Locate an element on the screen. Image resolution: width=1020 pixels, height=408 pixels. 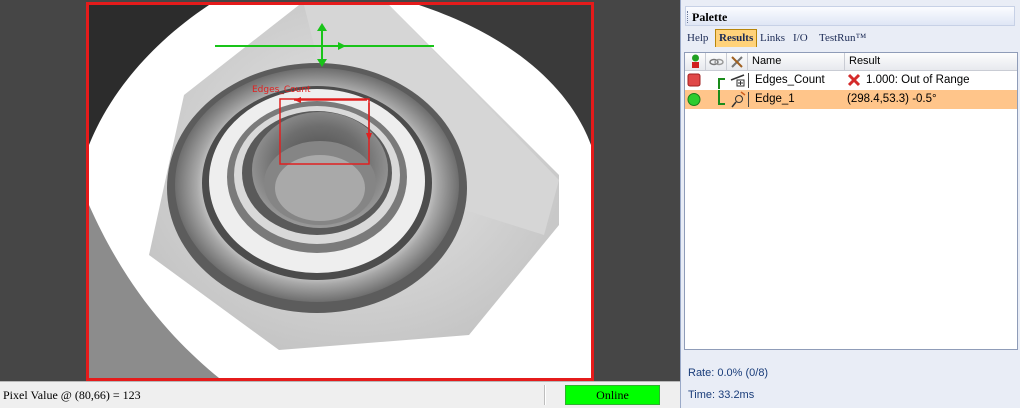
table-row: Edges_Count 1.000: Out of Range is located at coordinates (851, 80).